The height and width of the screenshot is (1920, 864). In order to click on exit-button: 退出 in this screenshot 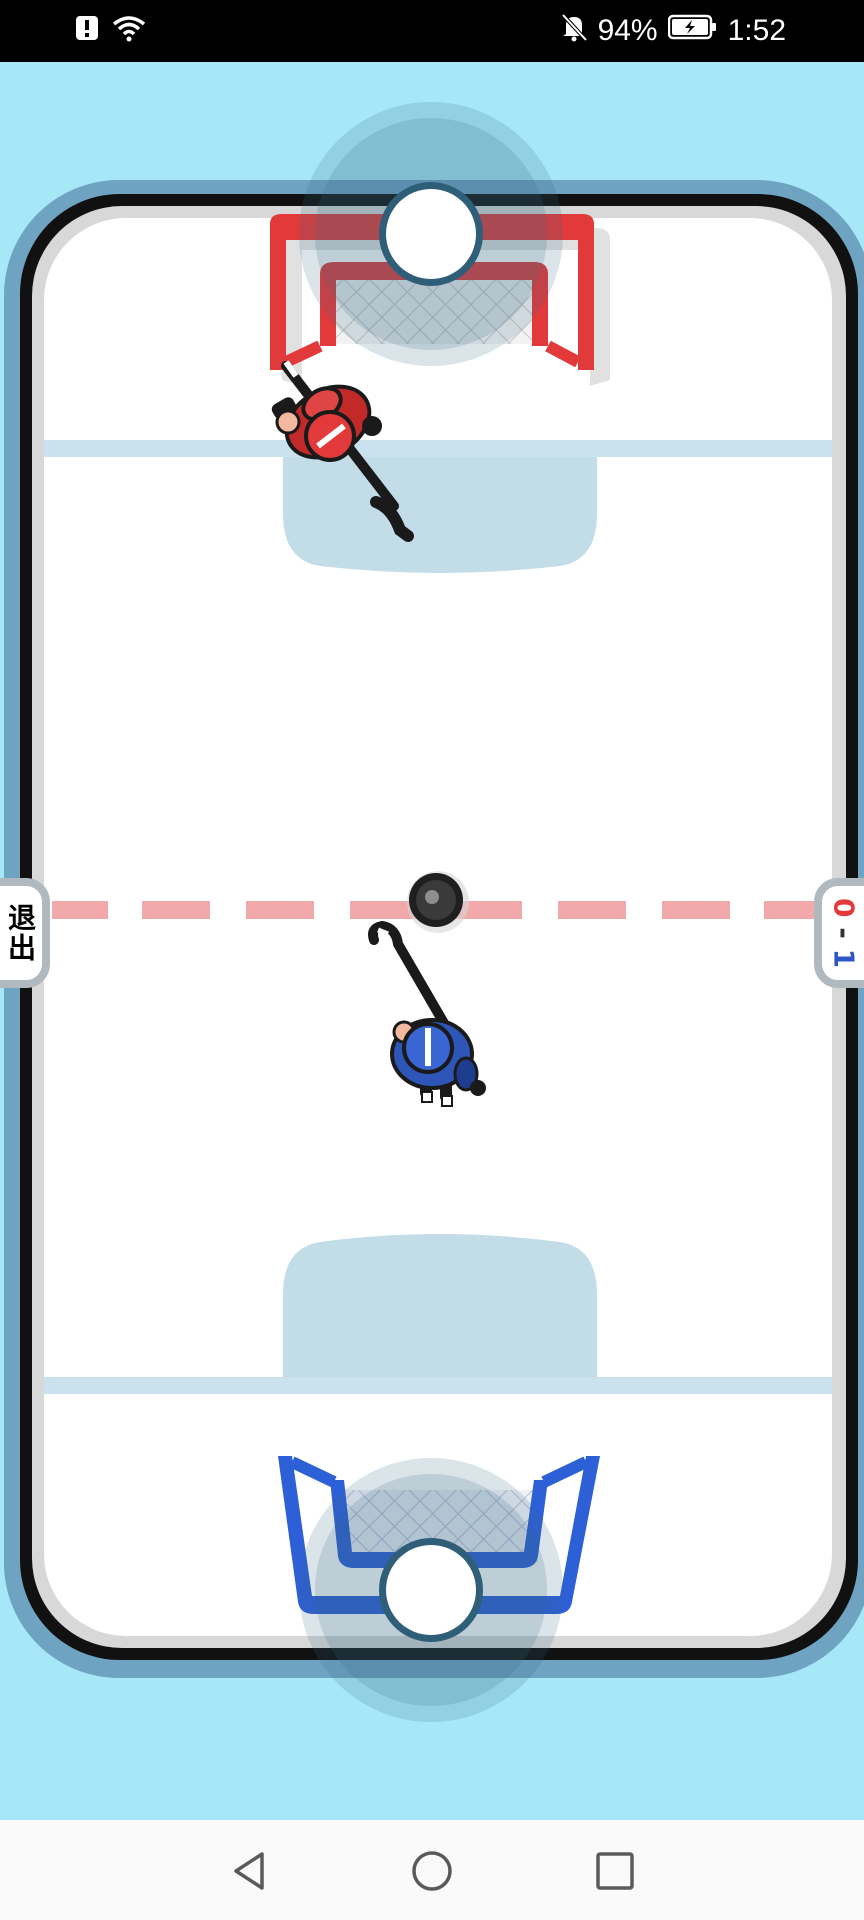, I will do `click(25, 933)`.